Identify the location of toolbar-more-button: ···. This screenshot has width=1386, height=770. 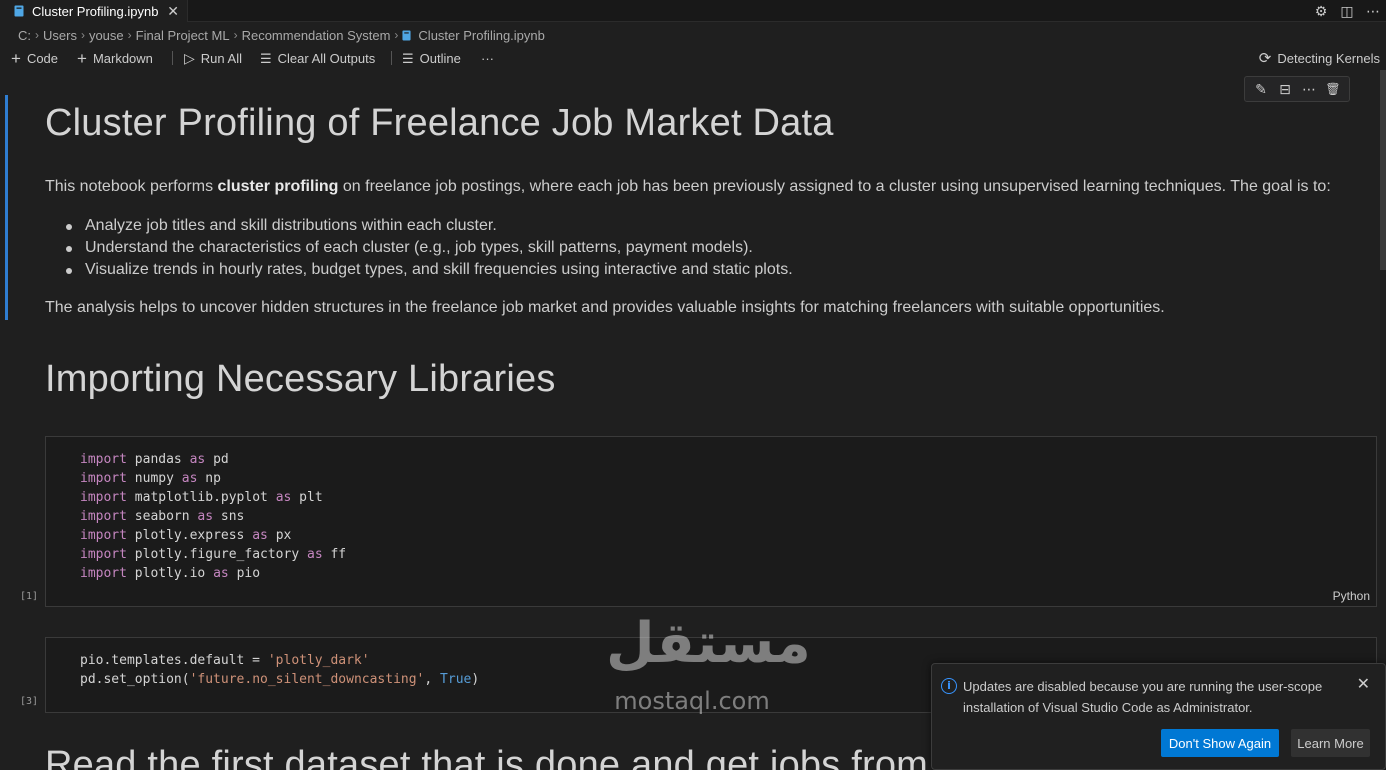
(487, 58).